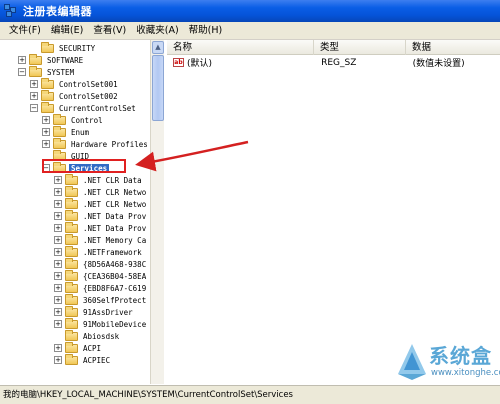  I want to click on menu-view: 查看(V), so click(109, 31).